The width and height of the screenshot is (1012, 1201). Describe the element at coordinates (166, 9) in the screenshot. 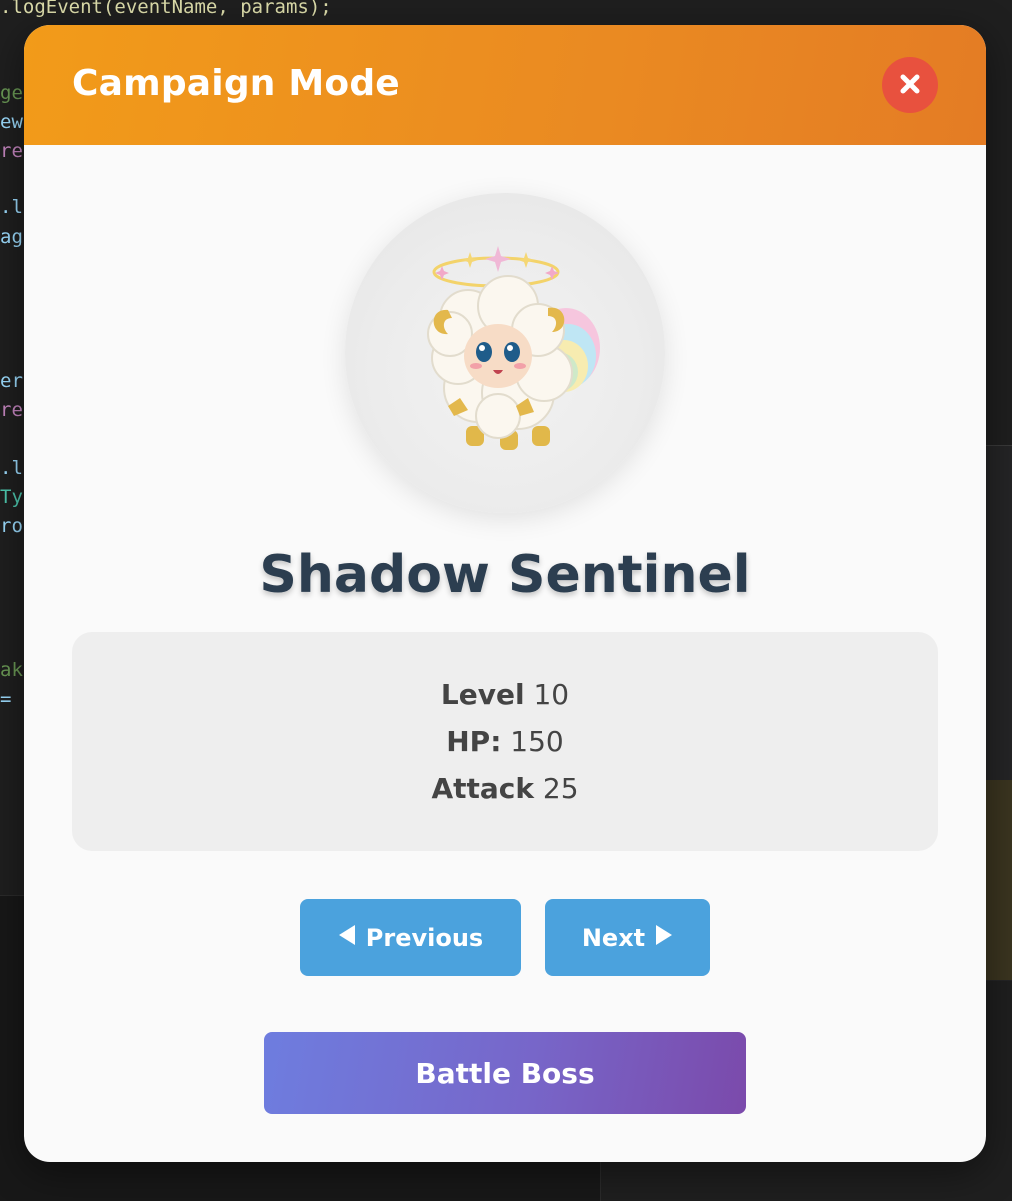

I see `background-code-line: .logEvent(eventName, params);` at that location.